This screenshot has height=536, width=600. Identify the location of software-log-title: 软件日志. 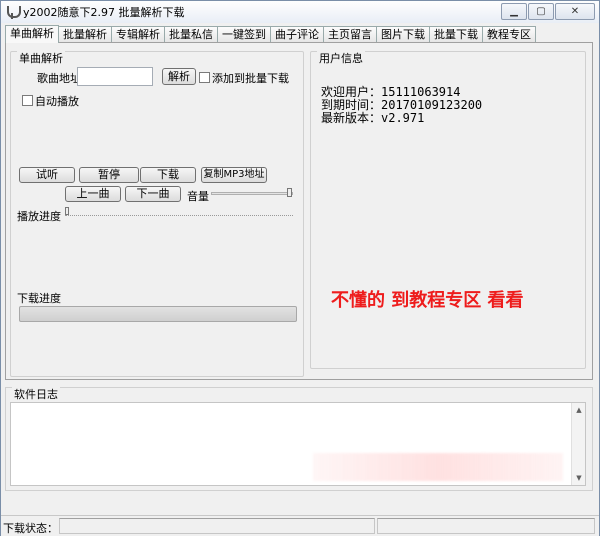
(36, 394).